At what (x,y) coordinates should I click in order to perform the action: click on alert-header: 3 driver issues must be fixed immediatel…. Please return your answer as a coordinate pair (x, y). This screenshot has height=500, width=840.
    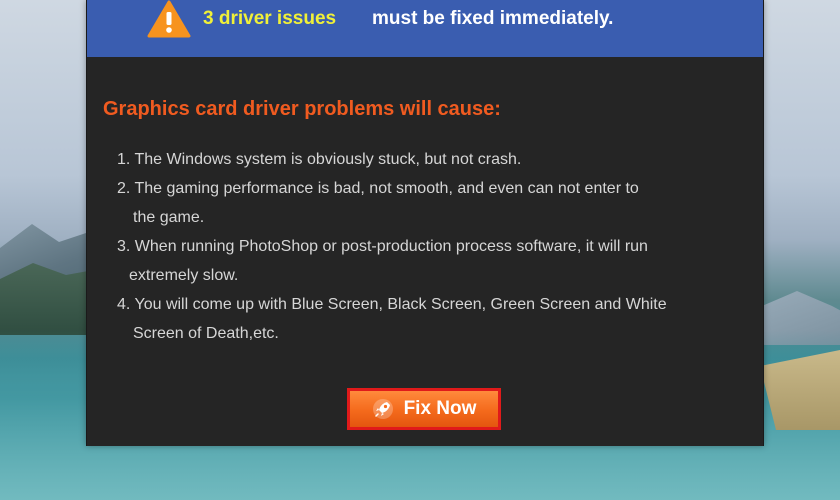
    Looking at the image, I should click on (425, 28).